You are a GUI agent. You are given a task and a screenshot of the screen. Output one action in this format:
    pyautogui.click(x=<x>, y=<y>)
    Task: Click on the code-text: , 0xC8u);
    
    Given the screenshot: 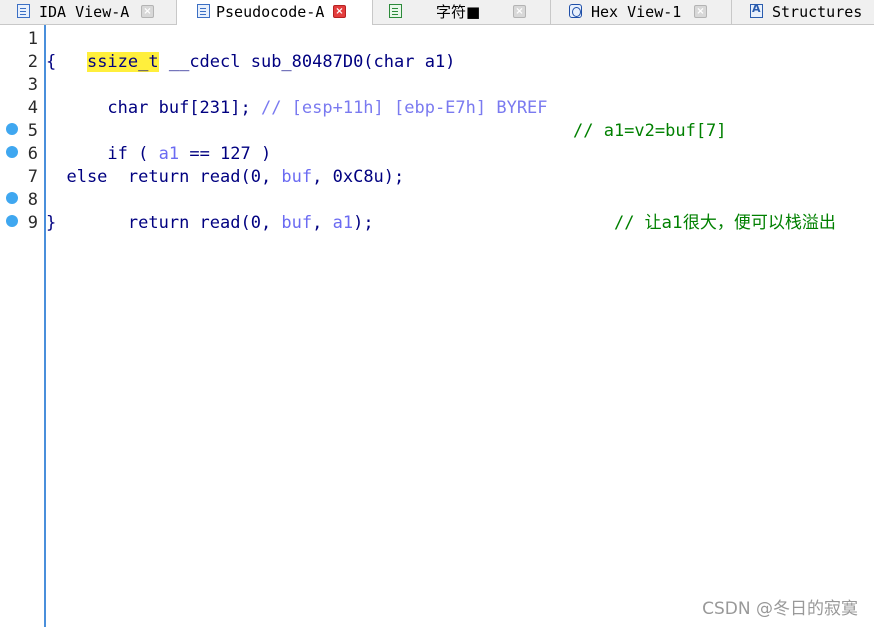 What is the action you would take?
    pyautogui.click(x=358, y=177)
    